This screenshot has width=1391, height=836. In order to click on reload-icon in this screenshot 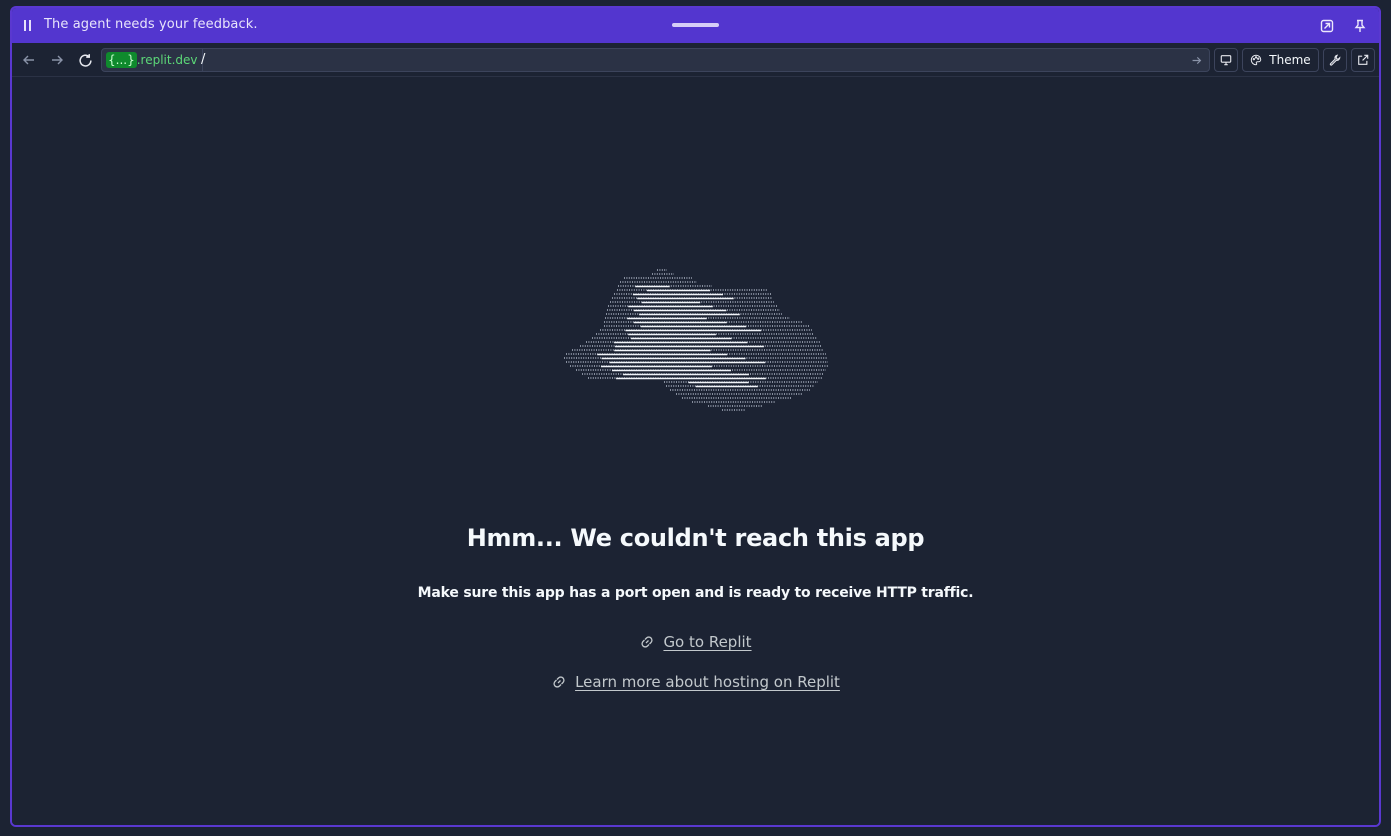, I will do `click(85, 60)`.